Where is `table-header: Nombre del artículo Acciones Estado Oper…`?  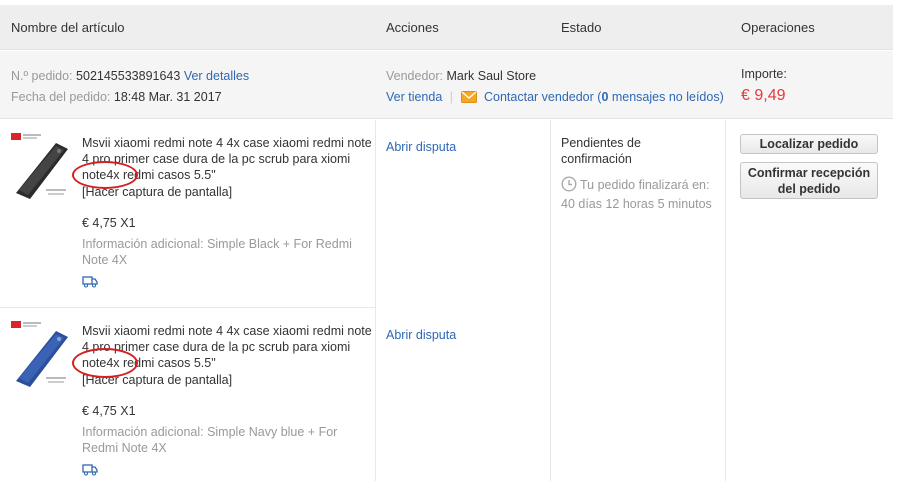
table-header: Nombre del artículo Acciones Estado Oper… is located at coordinates (446, 27).